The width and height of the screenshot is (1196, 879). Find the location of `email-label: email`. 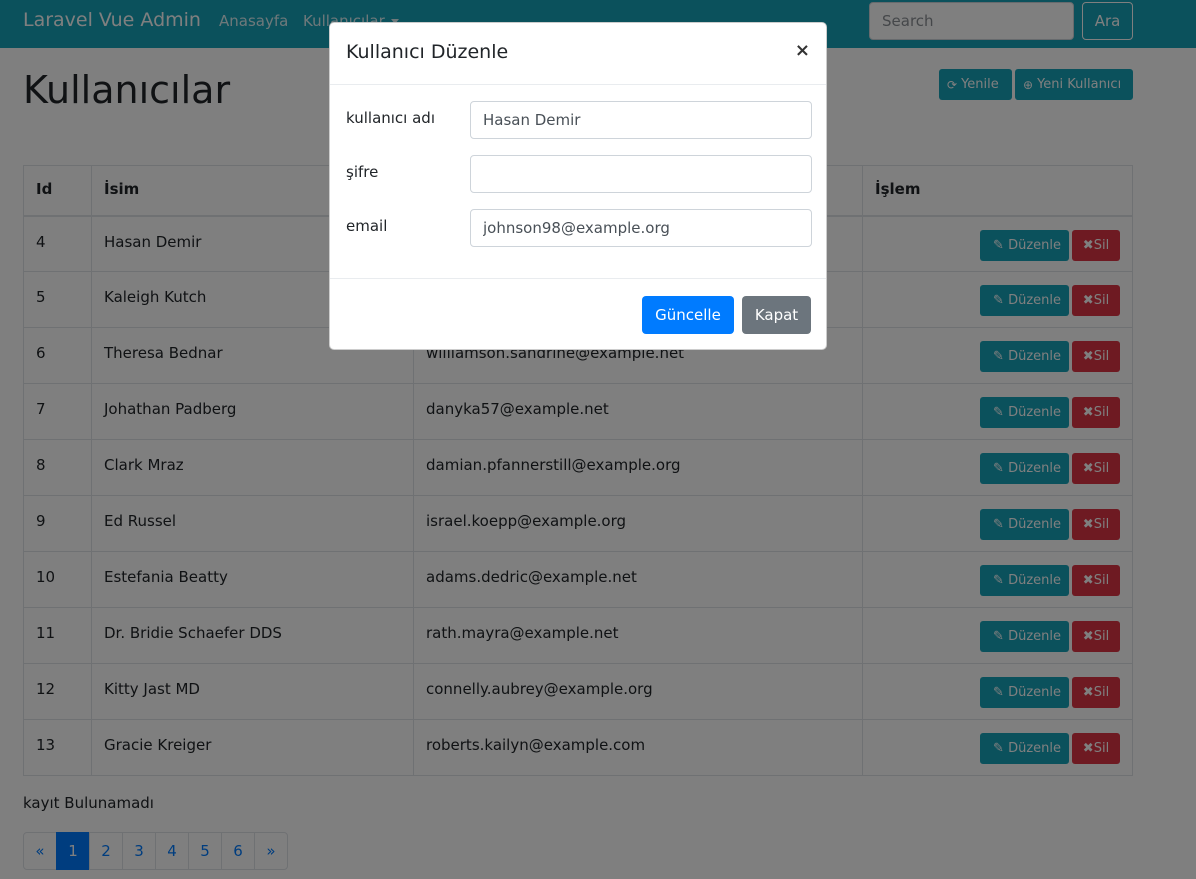

email-label: email is located at coordinates (367, 226).